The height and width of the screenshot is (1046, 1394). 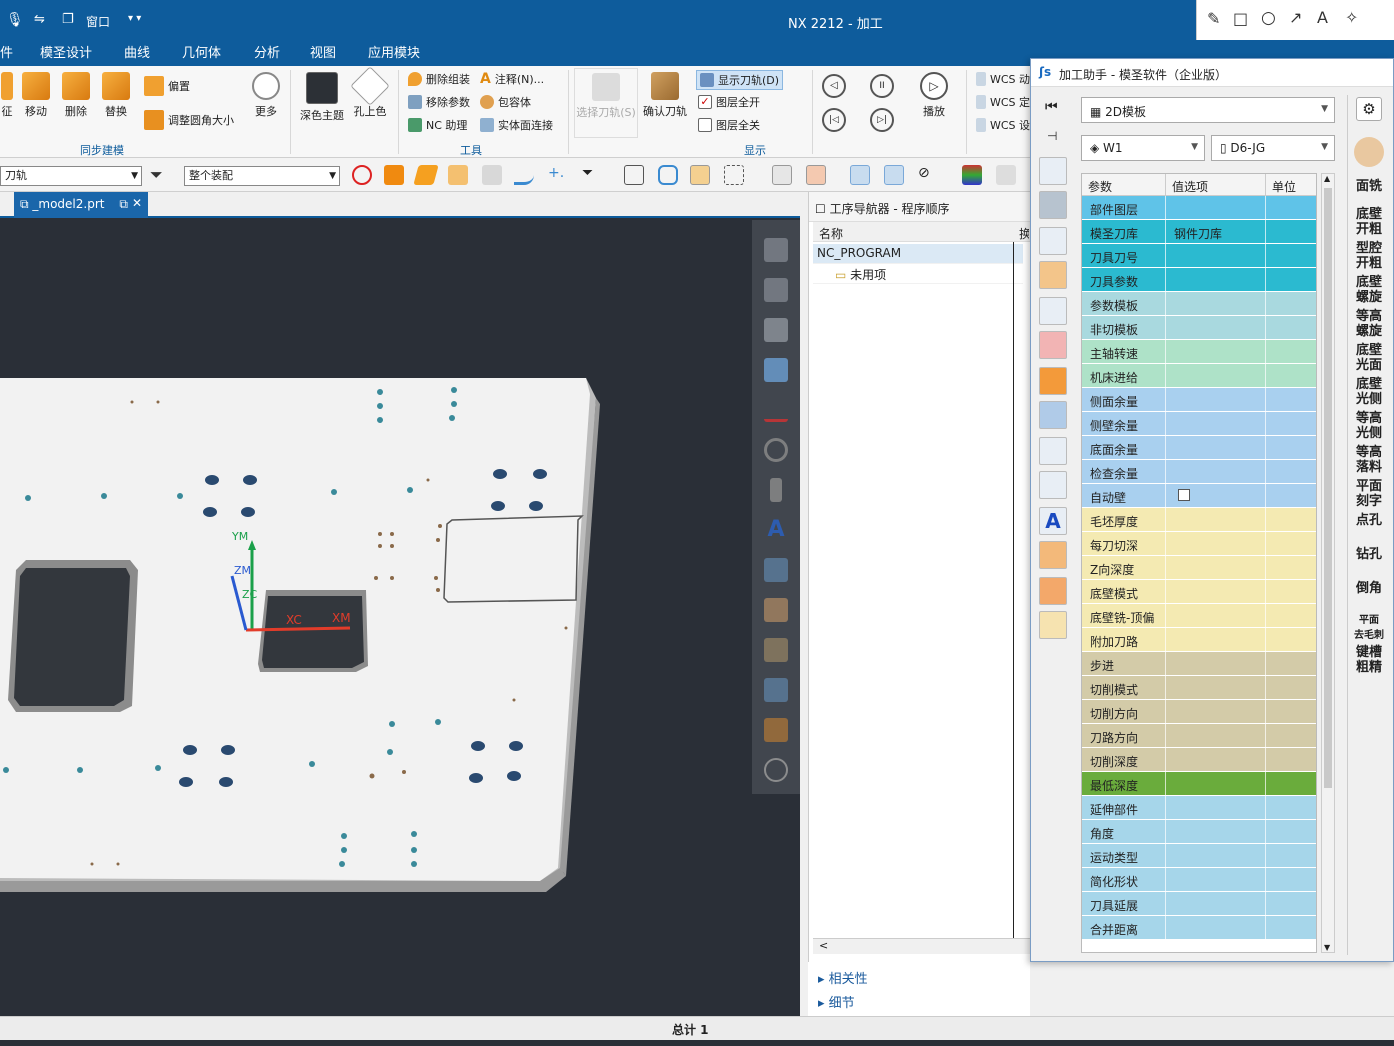 I want to click on header-param: 参数, so click(x=1124, y=185).